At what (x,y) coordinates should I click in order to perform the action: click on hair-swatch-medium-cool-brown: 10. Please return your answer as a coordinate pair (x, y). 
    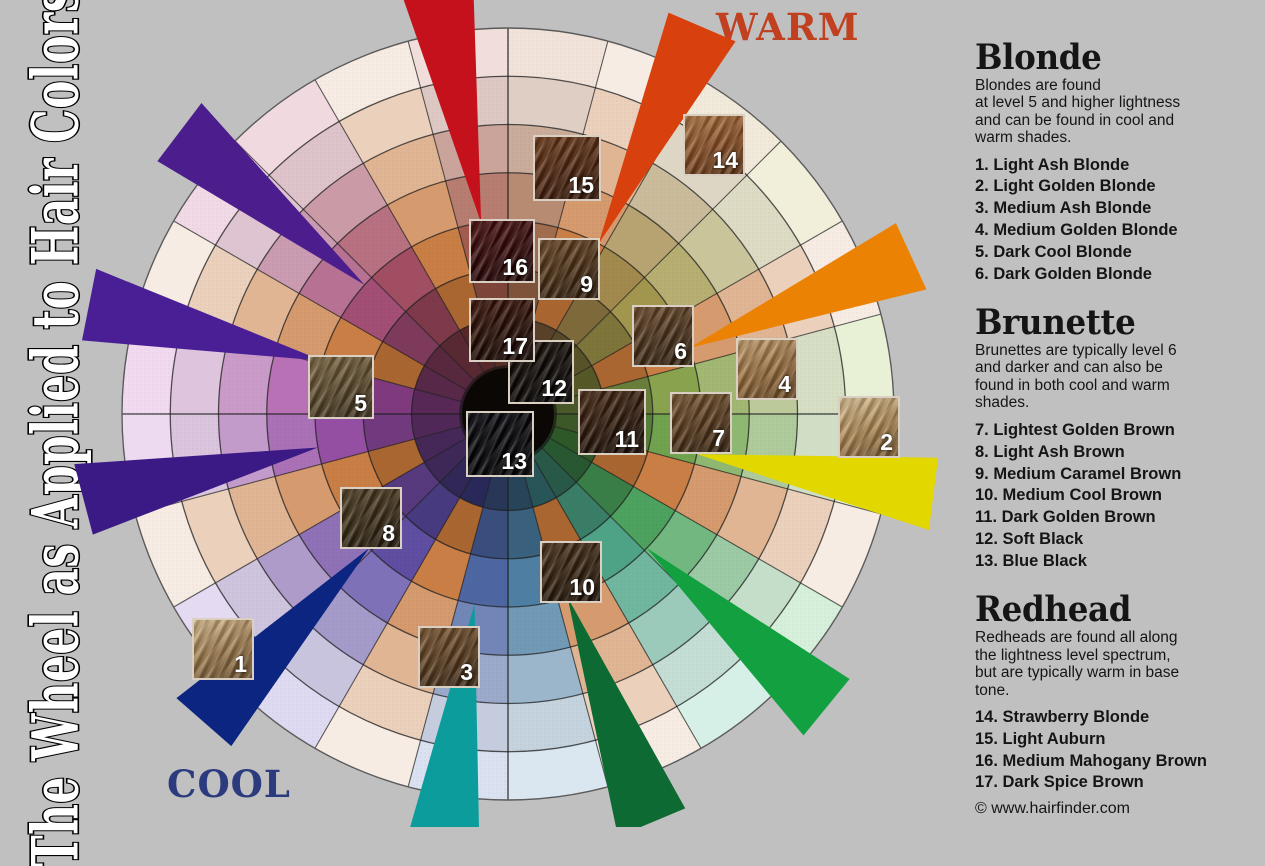
    Looking at the image, I should click on (571, 572).